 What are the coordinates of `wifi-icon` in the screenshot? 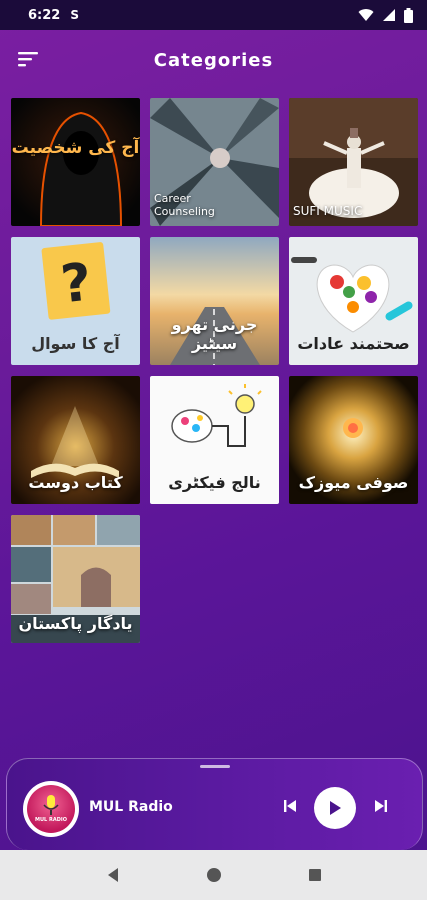 It's located at (366, 15).